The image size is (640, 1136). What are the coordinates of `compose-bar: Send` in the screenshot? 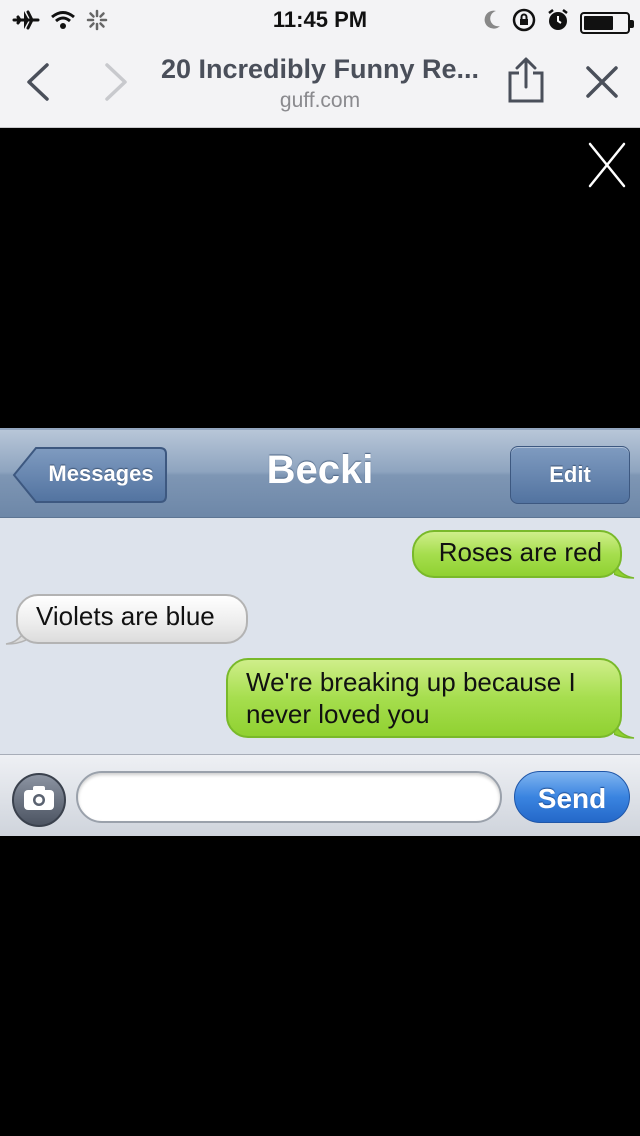 It's located at (320, 795).